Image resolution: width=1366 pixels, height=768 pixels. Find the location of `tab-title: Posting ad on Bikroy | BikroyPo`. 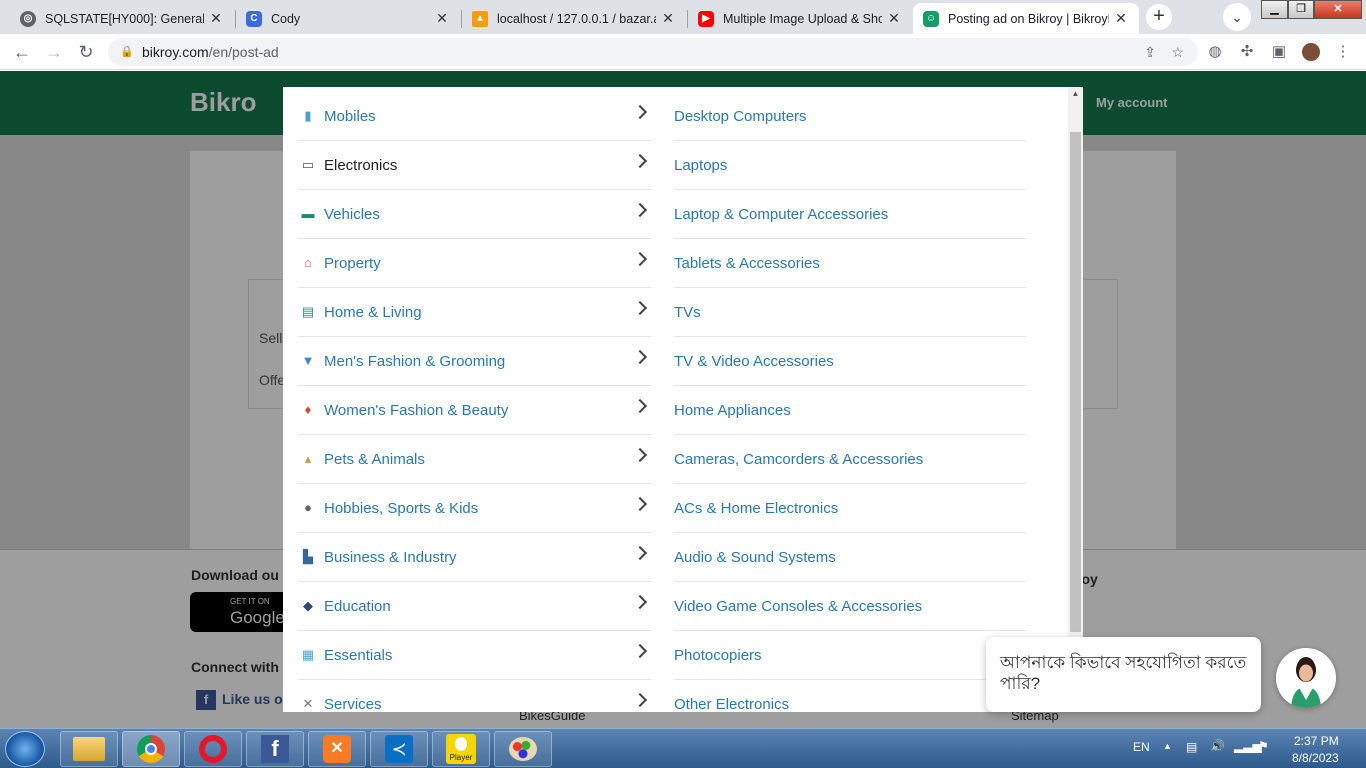

tab-title: Posting ad on Bikroy | BikroyPo is located at coordinates (1028, 18).